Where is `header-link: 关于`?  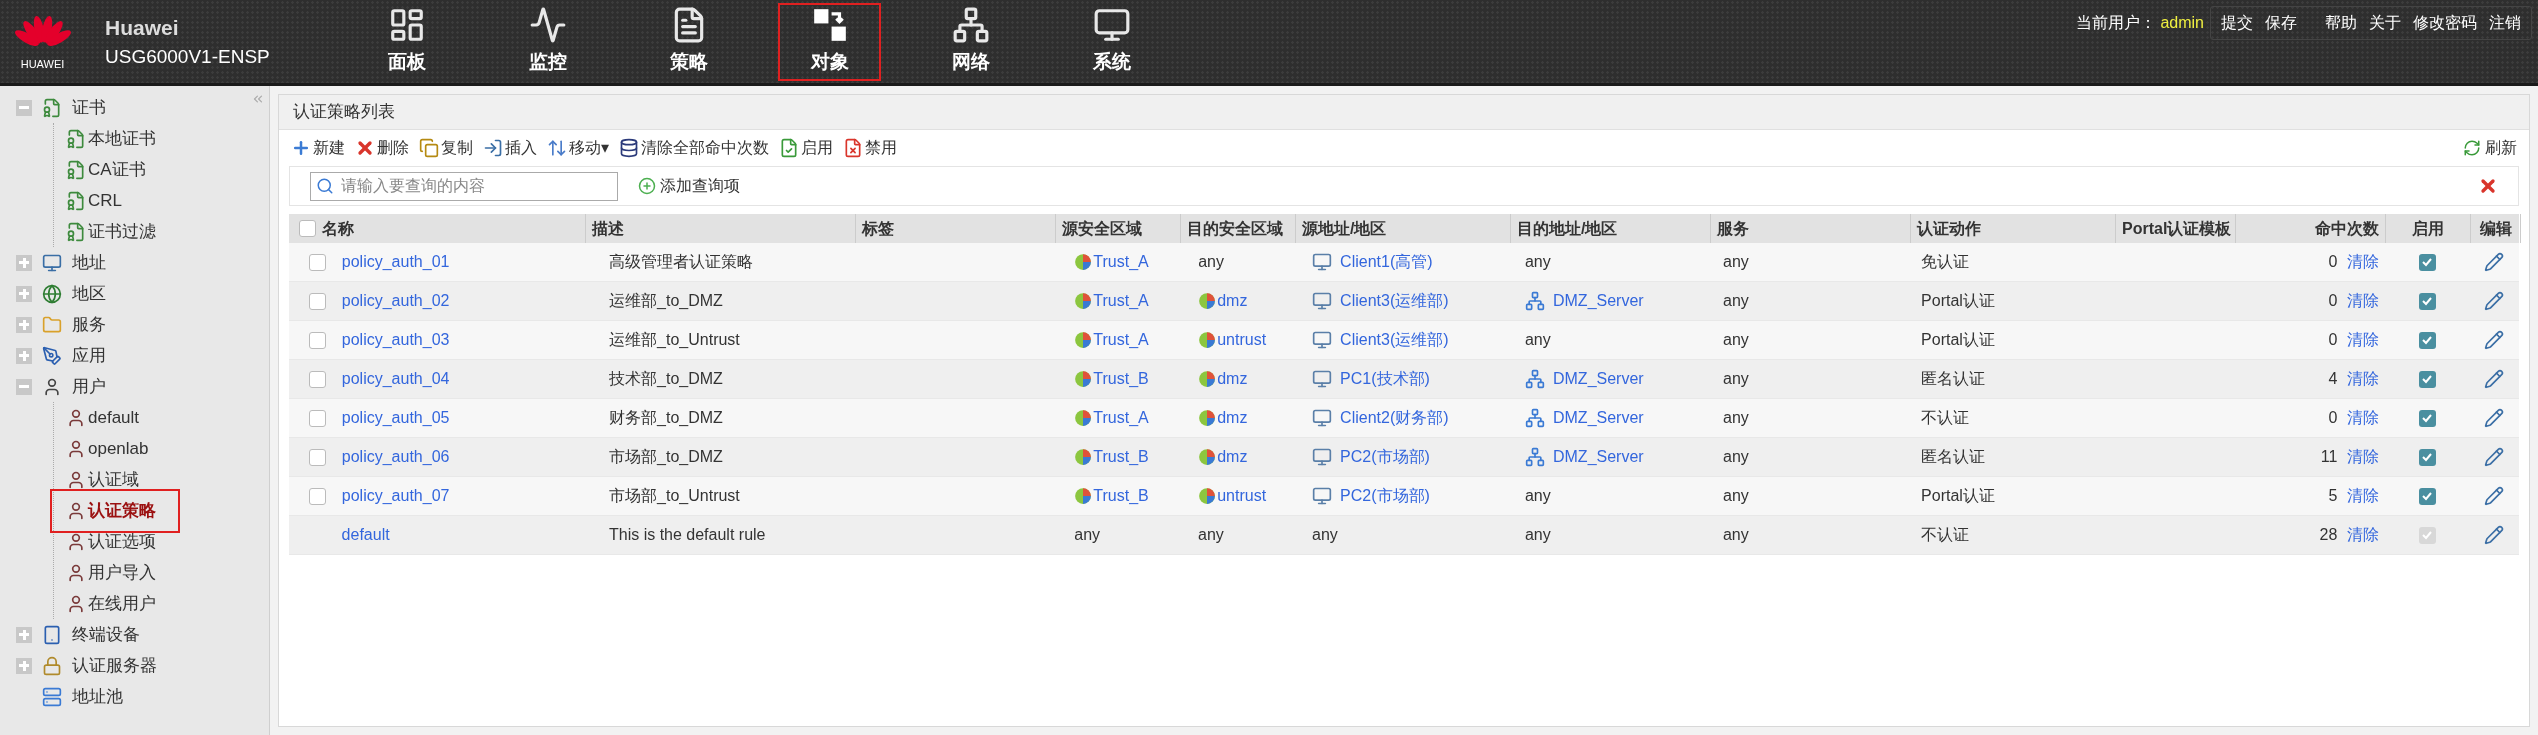
header-link: 关于 is located at coordinates (2385, 23).